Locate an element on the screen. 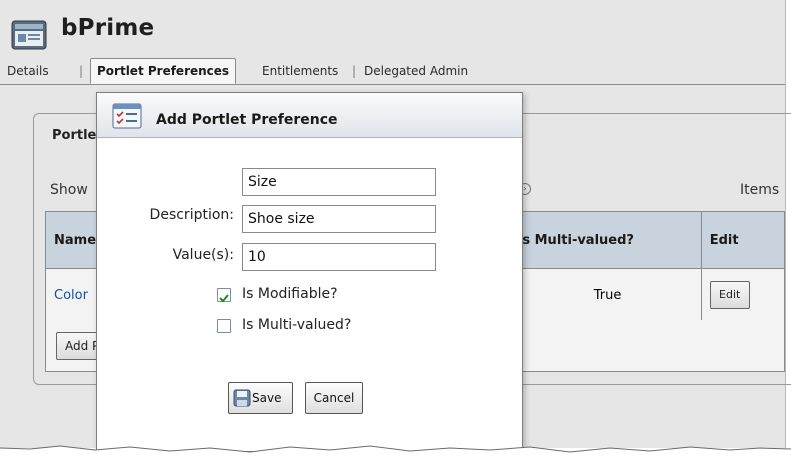  cancel-button: Cancel is located at coordinates (334, 398).